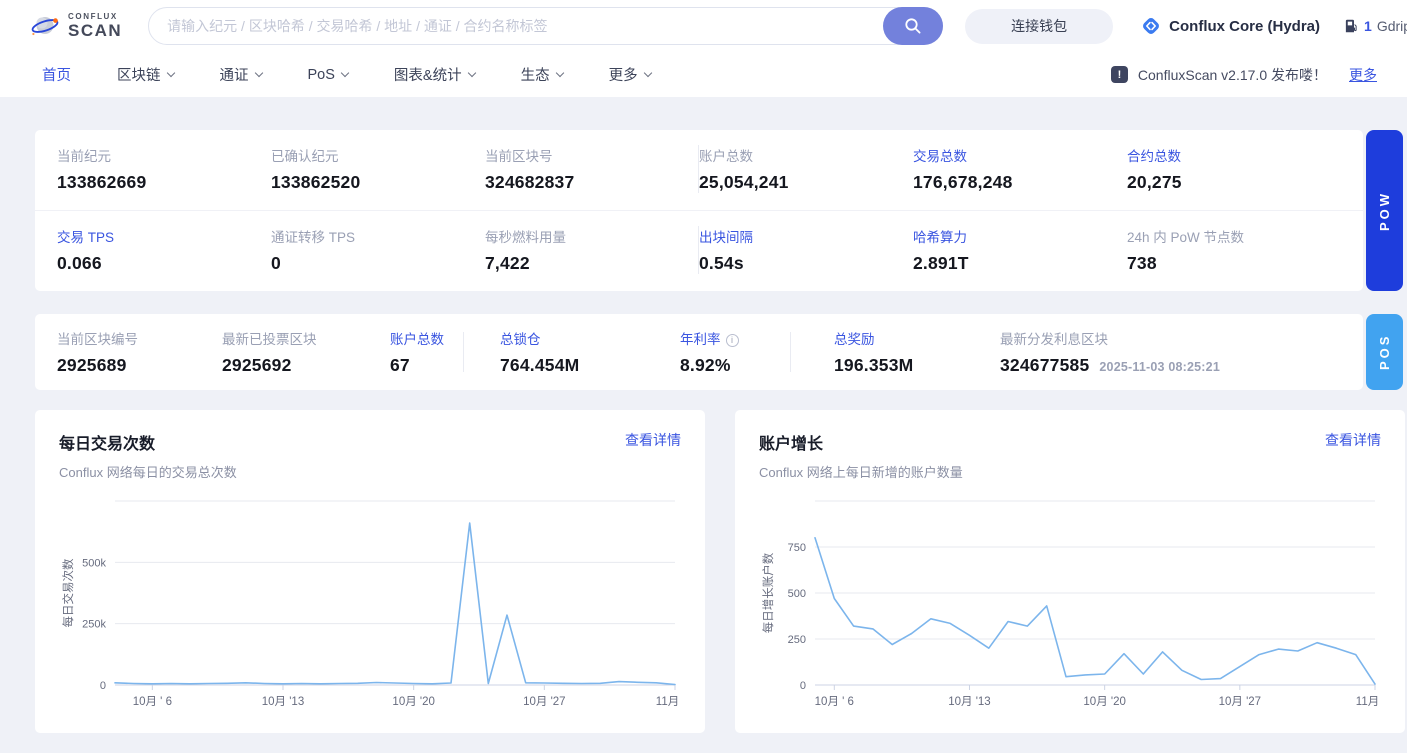 The image size is (1407, 753). What do you see at coordinates (313, 251) in the screenshot?
I see `stat-token-transfer-tps: 通证转移 TPS 0` at bounding box center [313, 251].